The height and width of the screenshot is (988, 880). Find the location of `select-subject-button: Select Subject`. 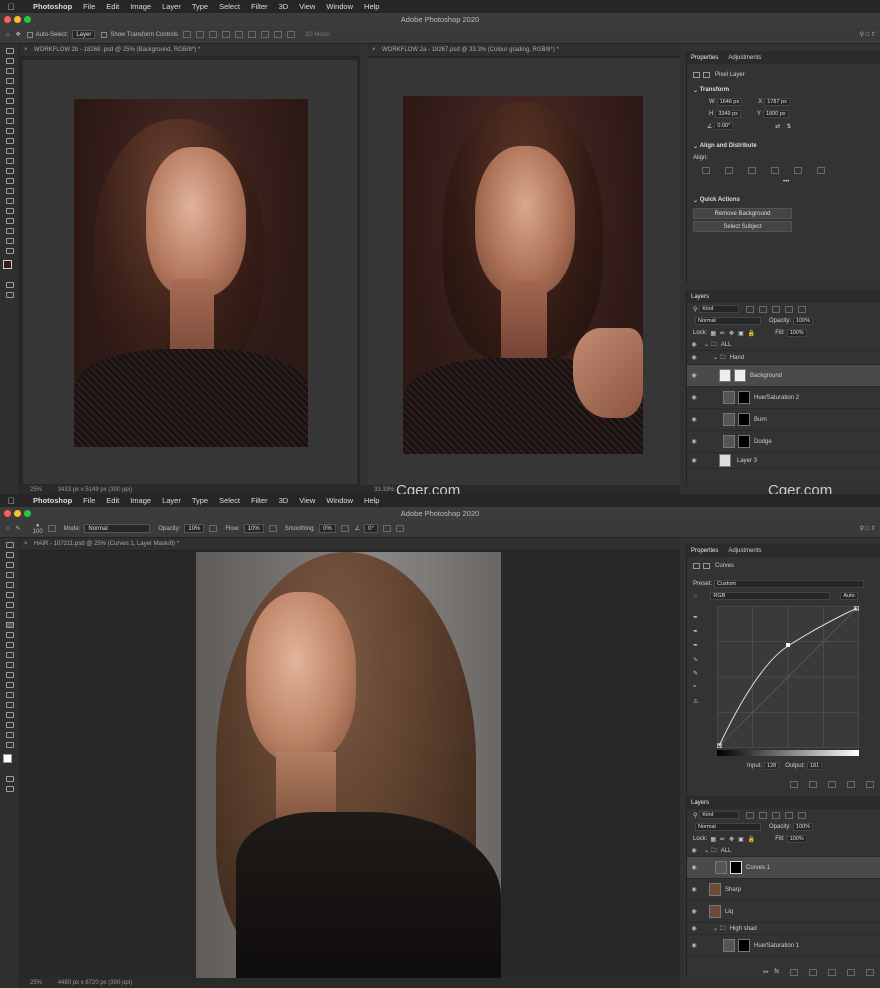

select-subject-button: Select Subject is located at coordinates (742, 226).